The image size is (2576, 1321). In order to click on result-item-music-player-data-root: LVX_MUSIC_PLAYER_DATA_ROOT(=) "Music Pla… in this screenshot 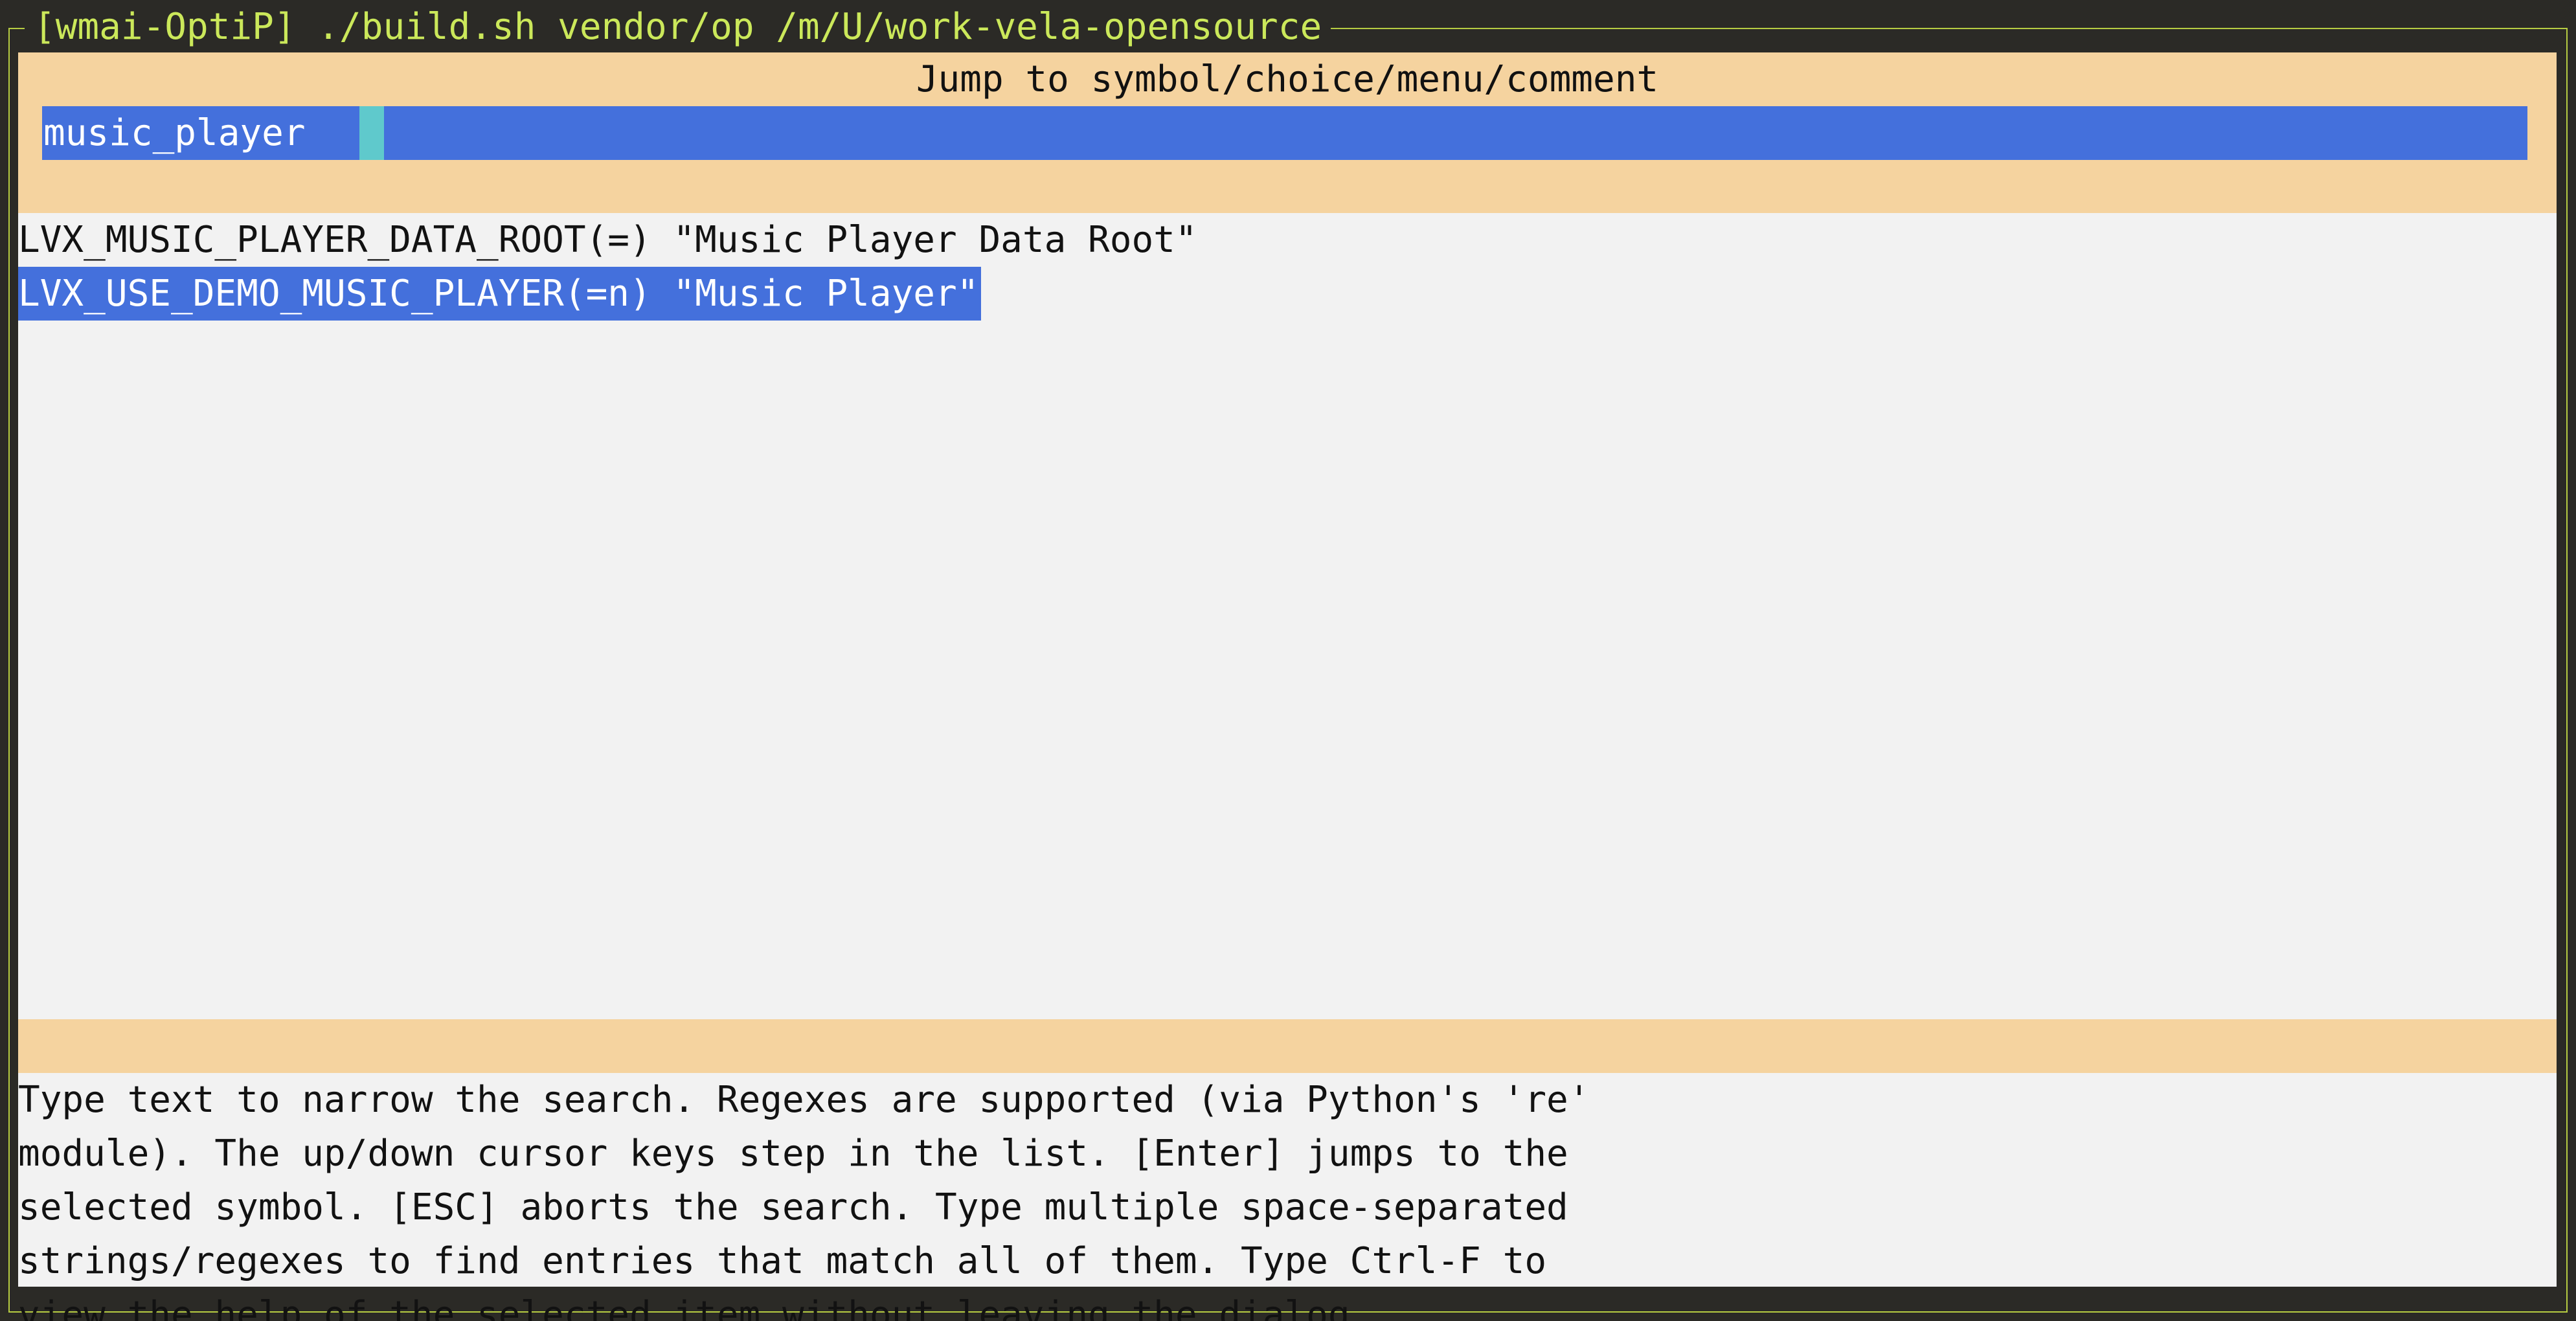, I will do `click(609, 240)`.